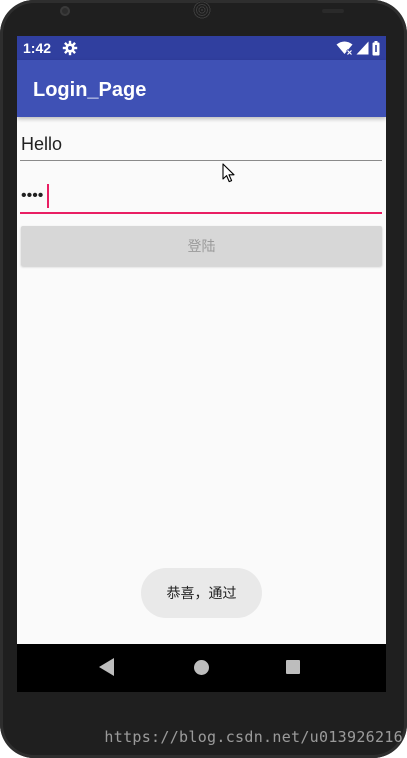 The image size is (407, 758). I want to click on password-field: ••••, so click(201, 199).